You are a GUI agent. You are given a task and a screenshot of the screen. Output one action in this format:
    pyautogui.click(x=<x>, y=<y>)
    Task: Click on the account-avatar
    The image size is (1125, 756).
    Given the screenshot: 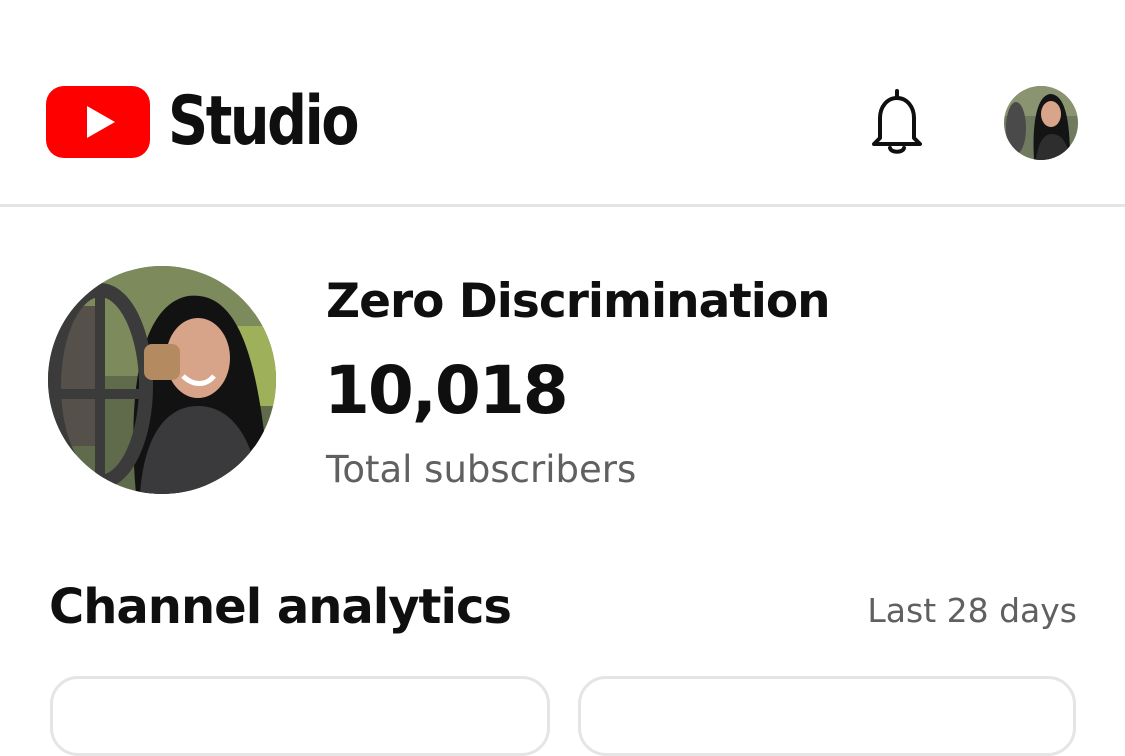 What is the action you would take?
    pyautogui.click(x=1041, y=123)
    